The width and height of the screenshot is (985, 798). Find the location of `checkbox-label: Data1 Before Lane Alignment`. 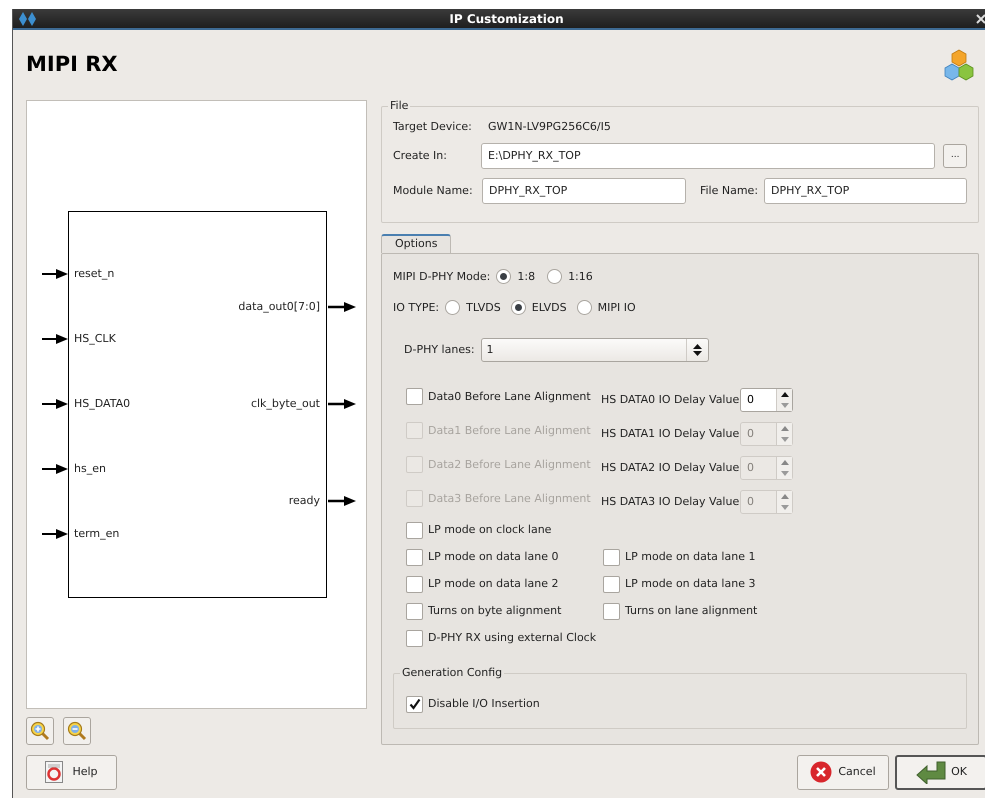

checkbox-label: Data1 Before Lane Alignment is located at coordinates (509, 430).